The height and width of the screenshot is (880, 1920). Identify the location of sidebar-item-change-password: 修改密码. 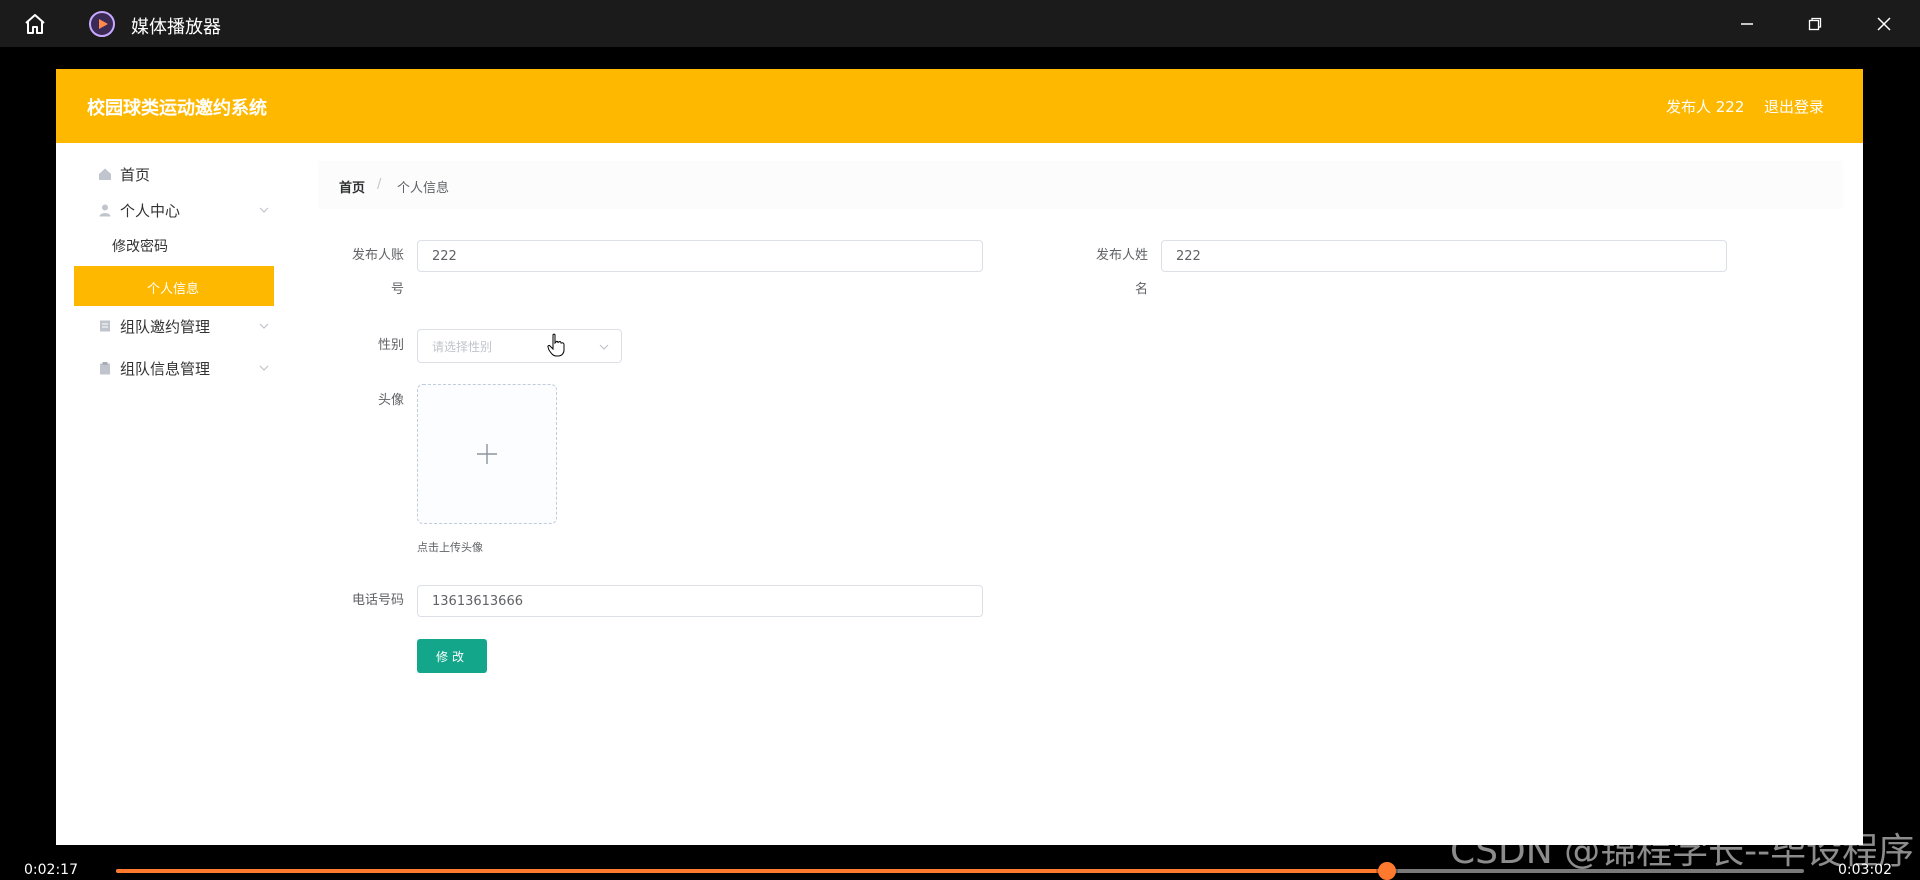
(174, 246).